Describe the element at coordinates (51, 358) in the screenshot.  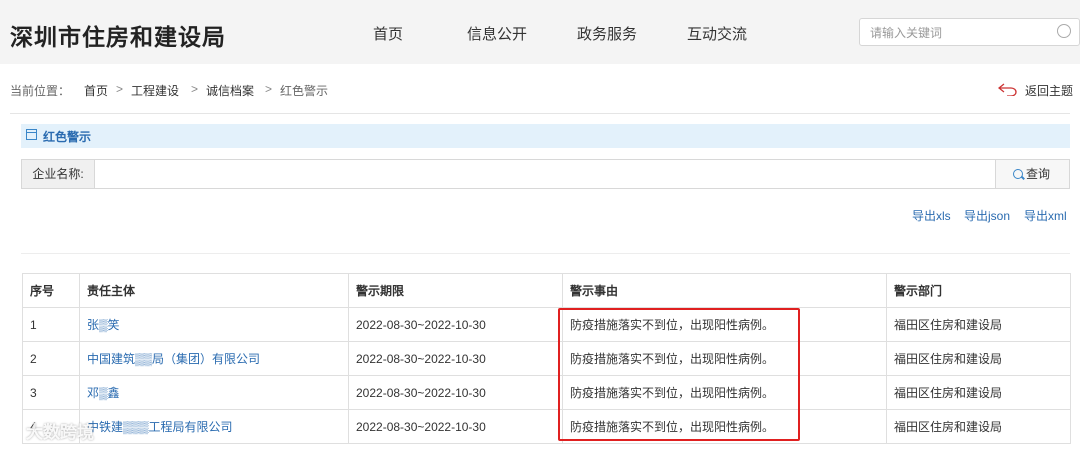
I see `row-index: 2` at that location.